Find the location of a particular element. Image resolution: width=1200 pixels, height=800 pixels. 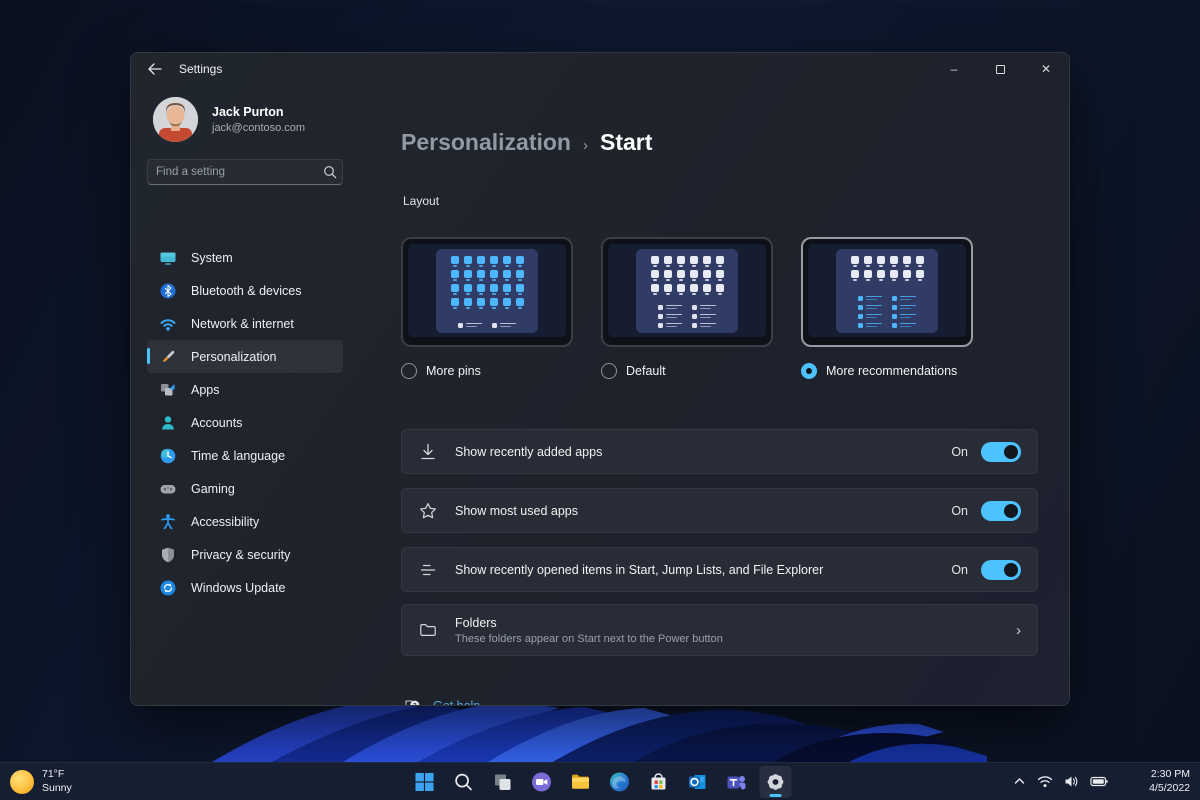

sidebar-item-windows-update: Windows Update is located at coordinates (245, 587).